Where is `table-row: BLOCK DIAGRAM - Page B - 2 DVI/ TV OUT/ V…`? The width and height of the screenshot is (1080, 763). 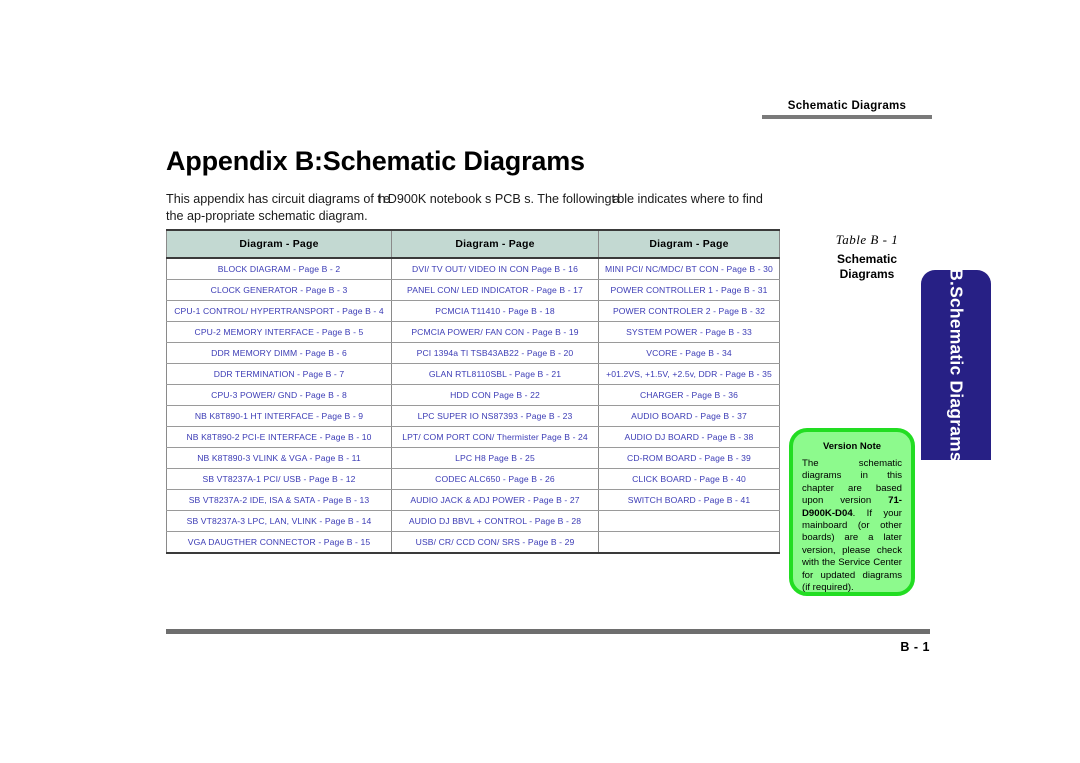
table-row: BLOCK DIAGRAM - Page B - 2 DVI/ TV OUT/ V… is located at coordinates (473, 268).